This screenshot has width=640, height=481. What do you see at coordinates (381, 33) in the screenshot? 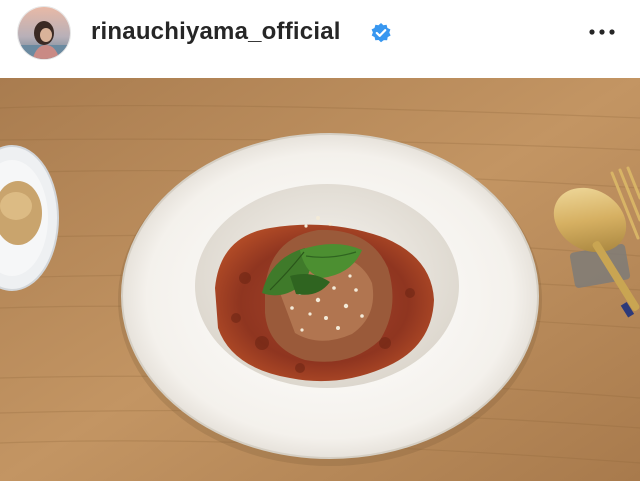
I see `verified-badge-icon` at bounding box center [381, 33].